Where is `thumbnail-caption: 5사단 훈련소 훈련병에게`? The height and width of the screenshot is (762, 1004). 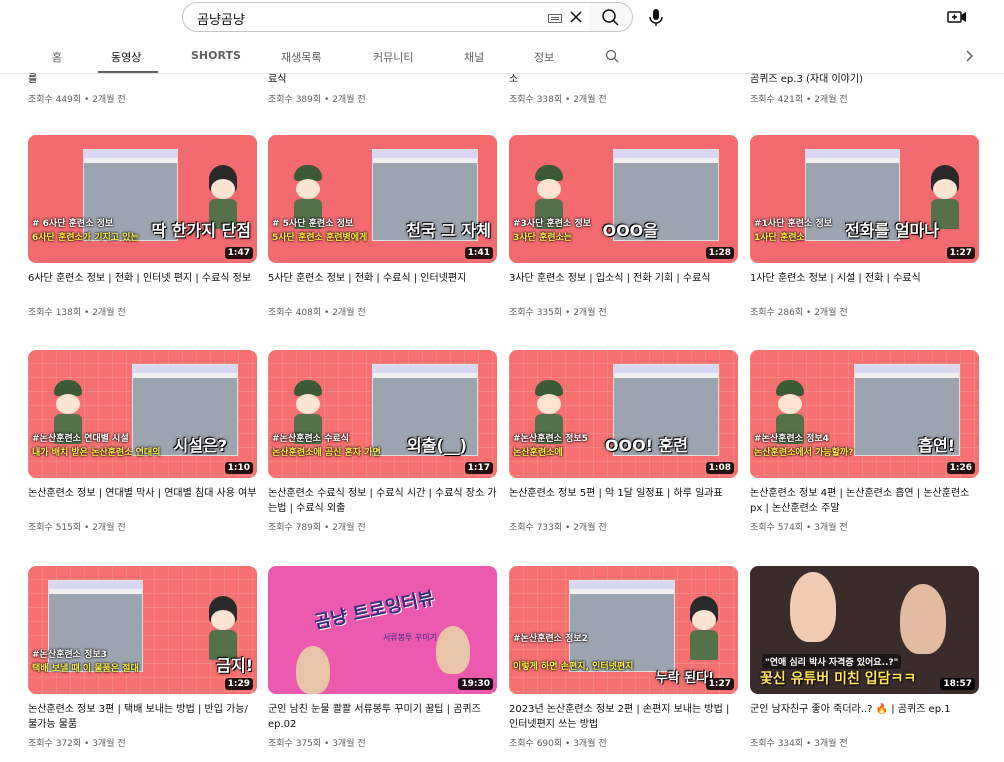 thumbnail-caption: 5사단 훈련소 훈련병에게 is located at coordinates (320, 238).